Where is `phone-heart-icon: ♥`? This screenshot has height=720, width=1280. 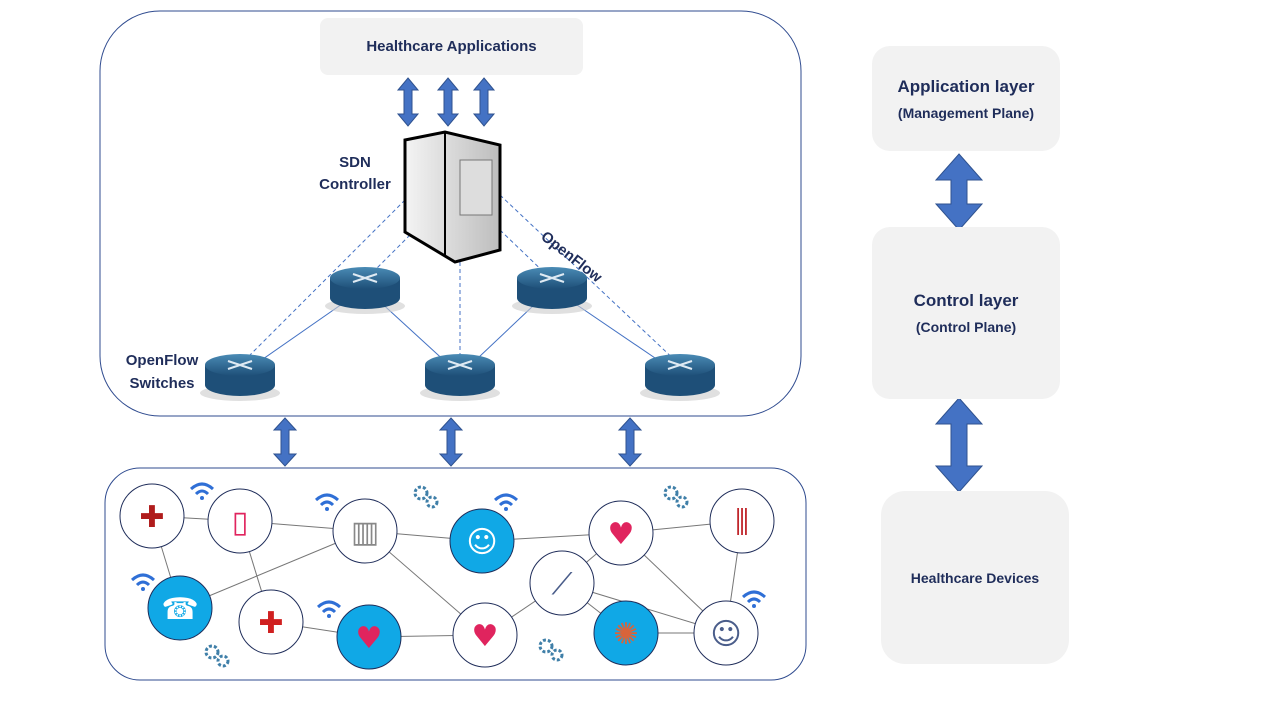
phone-heart-icon: ♥ is located at coordinates (369, 637).